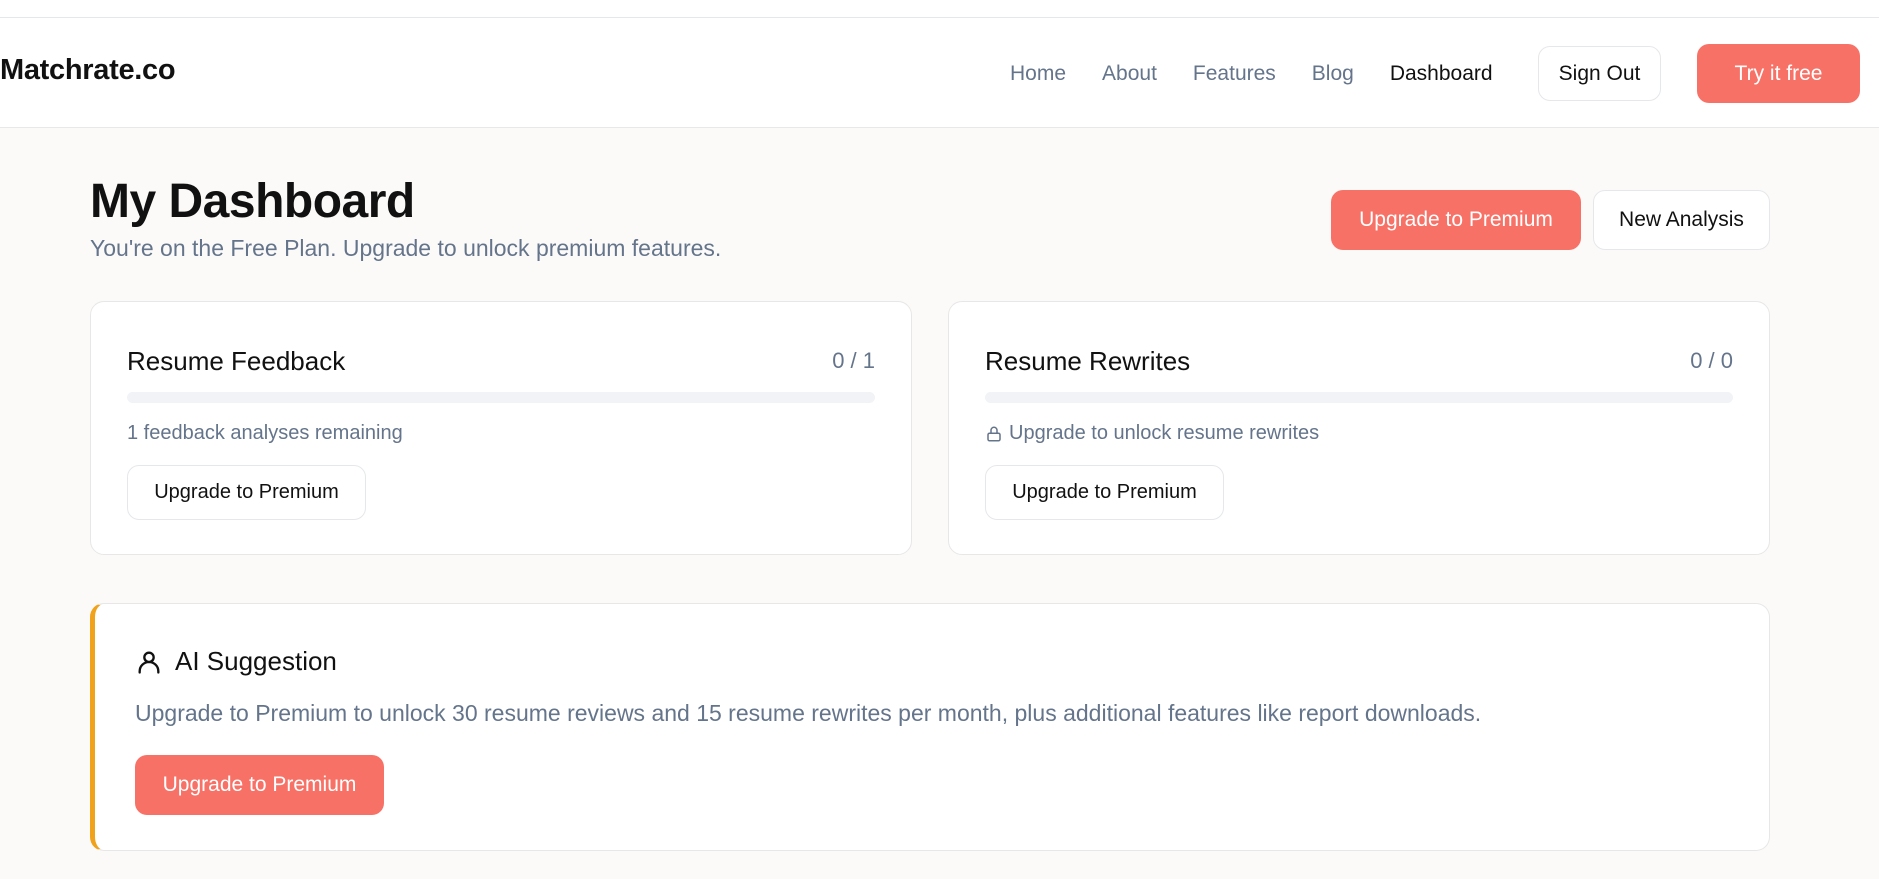 The height and width of the screenshot is (879, 1879). What do you see at coordinates (853, 360) in the screenshot?
I see `usage-count: 0 / 1` at bounding box center [853, 360].